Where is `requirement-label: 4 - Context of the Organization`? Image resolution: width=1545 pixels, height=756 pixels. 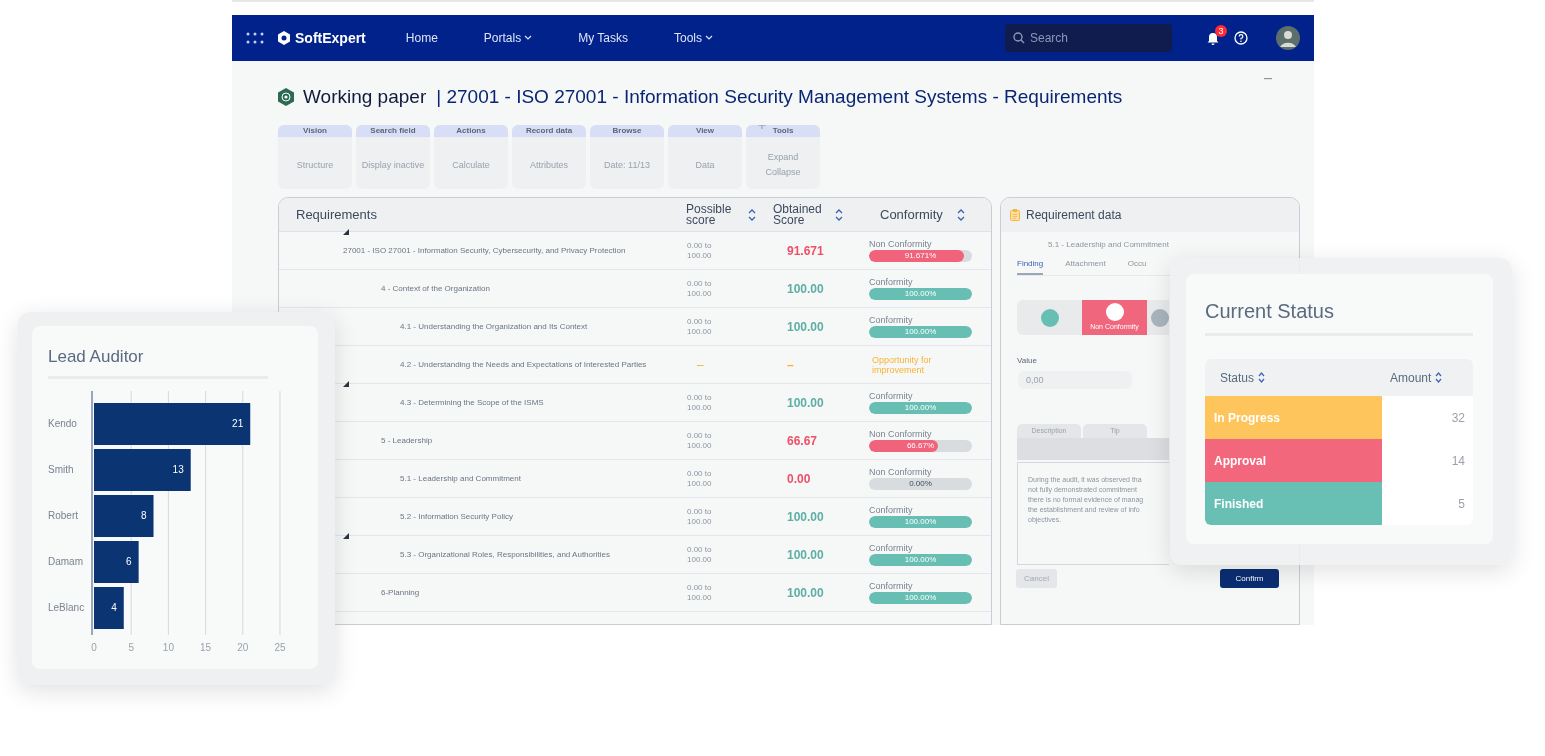 requirement-label: 4 - Context of the Organization is located at coordinates (435, 288).